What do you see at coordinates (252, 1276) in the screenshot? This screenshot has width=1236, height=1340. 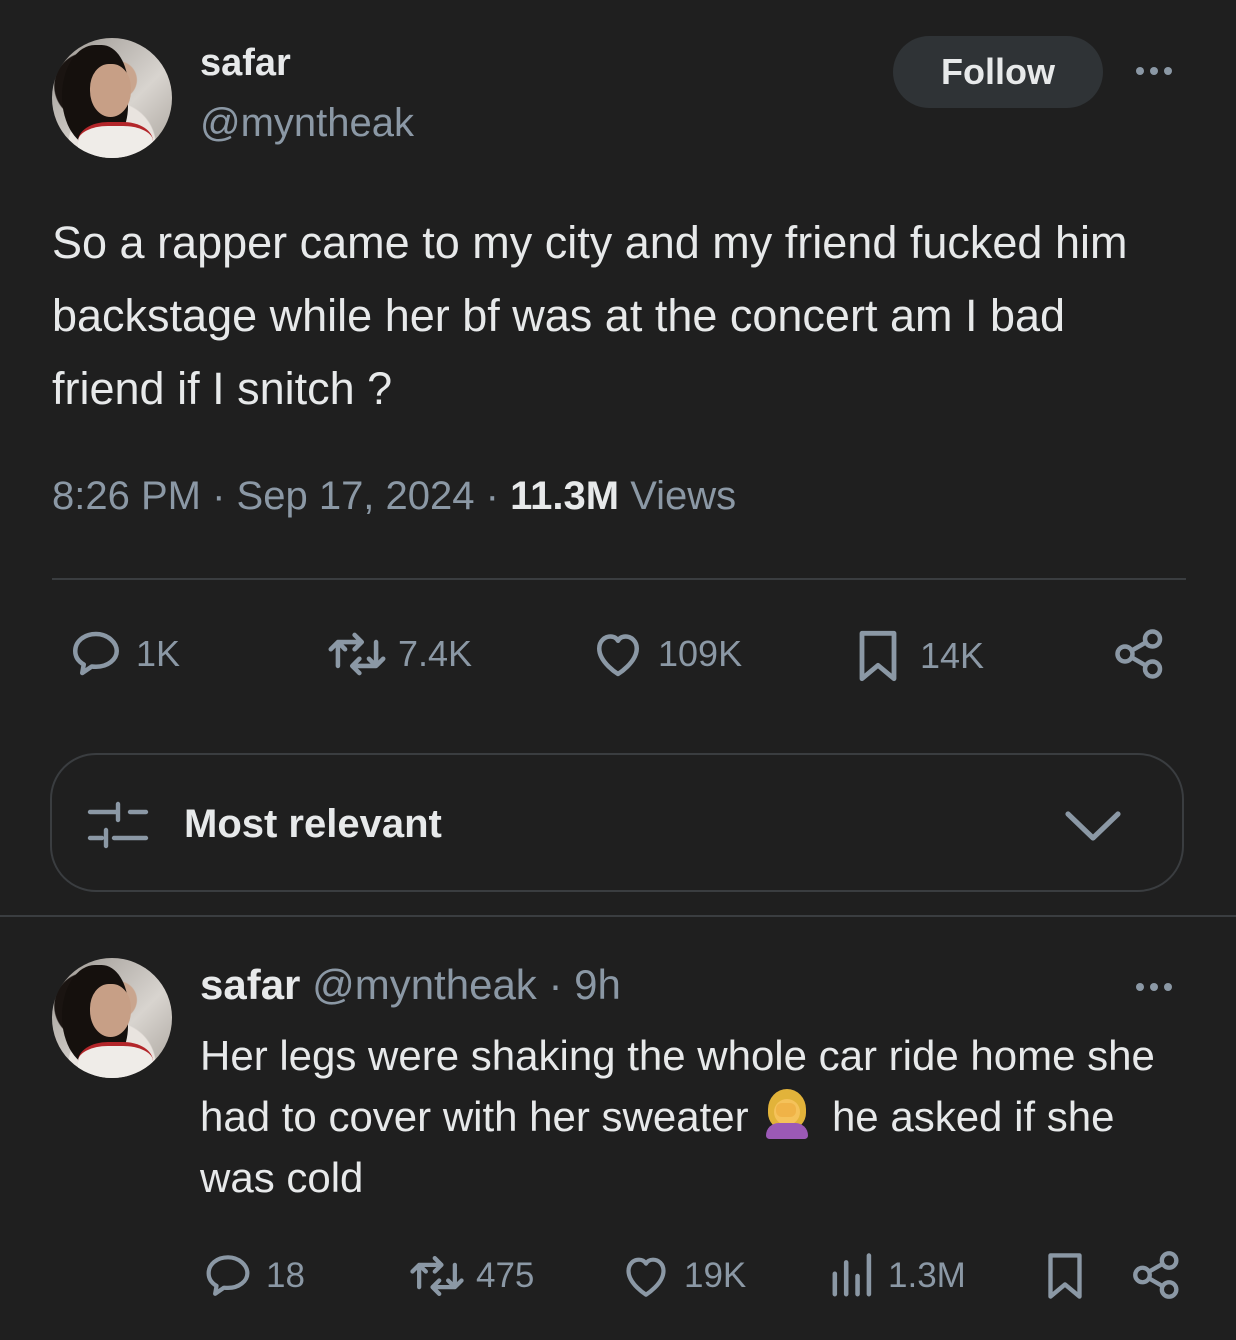 I see `reply-reply-button: 18` at bounding box center [252, 1276].